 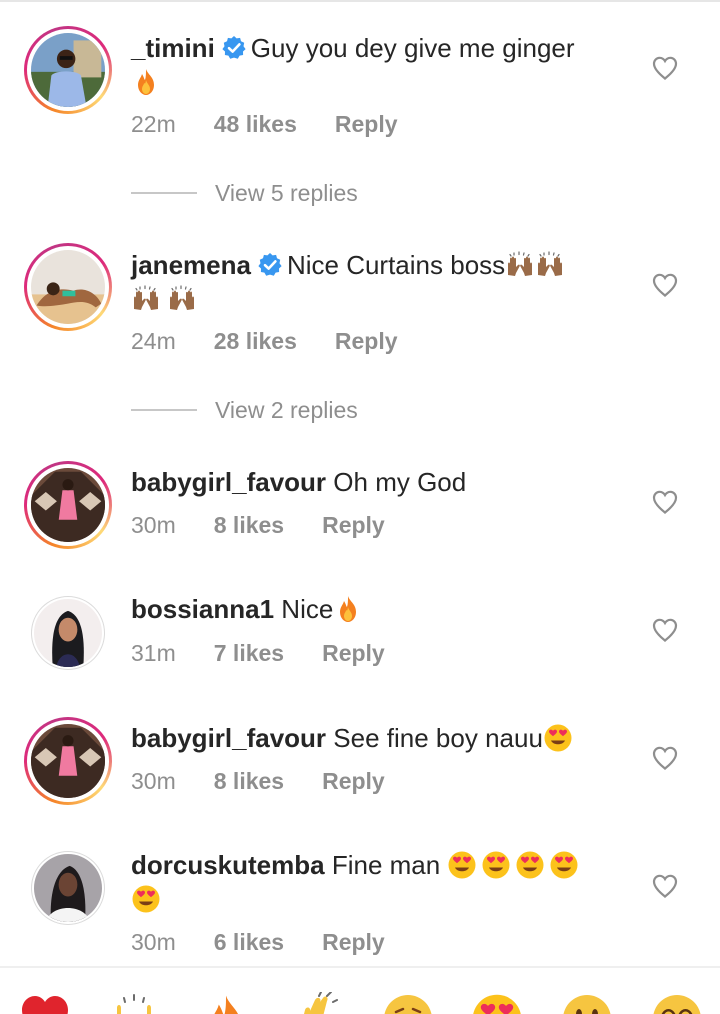 What do you see at coordinates (249, 653) in the screenshot?
I see `comment-likes: 7 likes` at bounding box center [249, 653].